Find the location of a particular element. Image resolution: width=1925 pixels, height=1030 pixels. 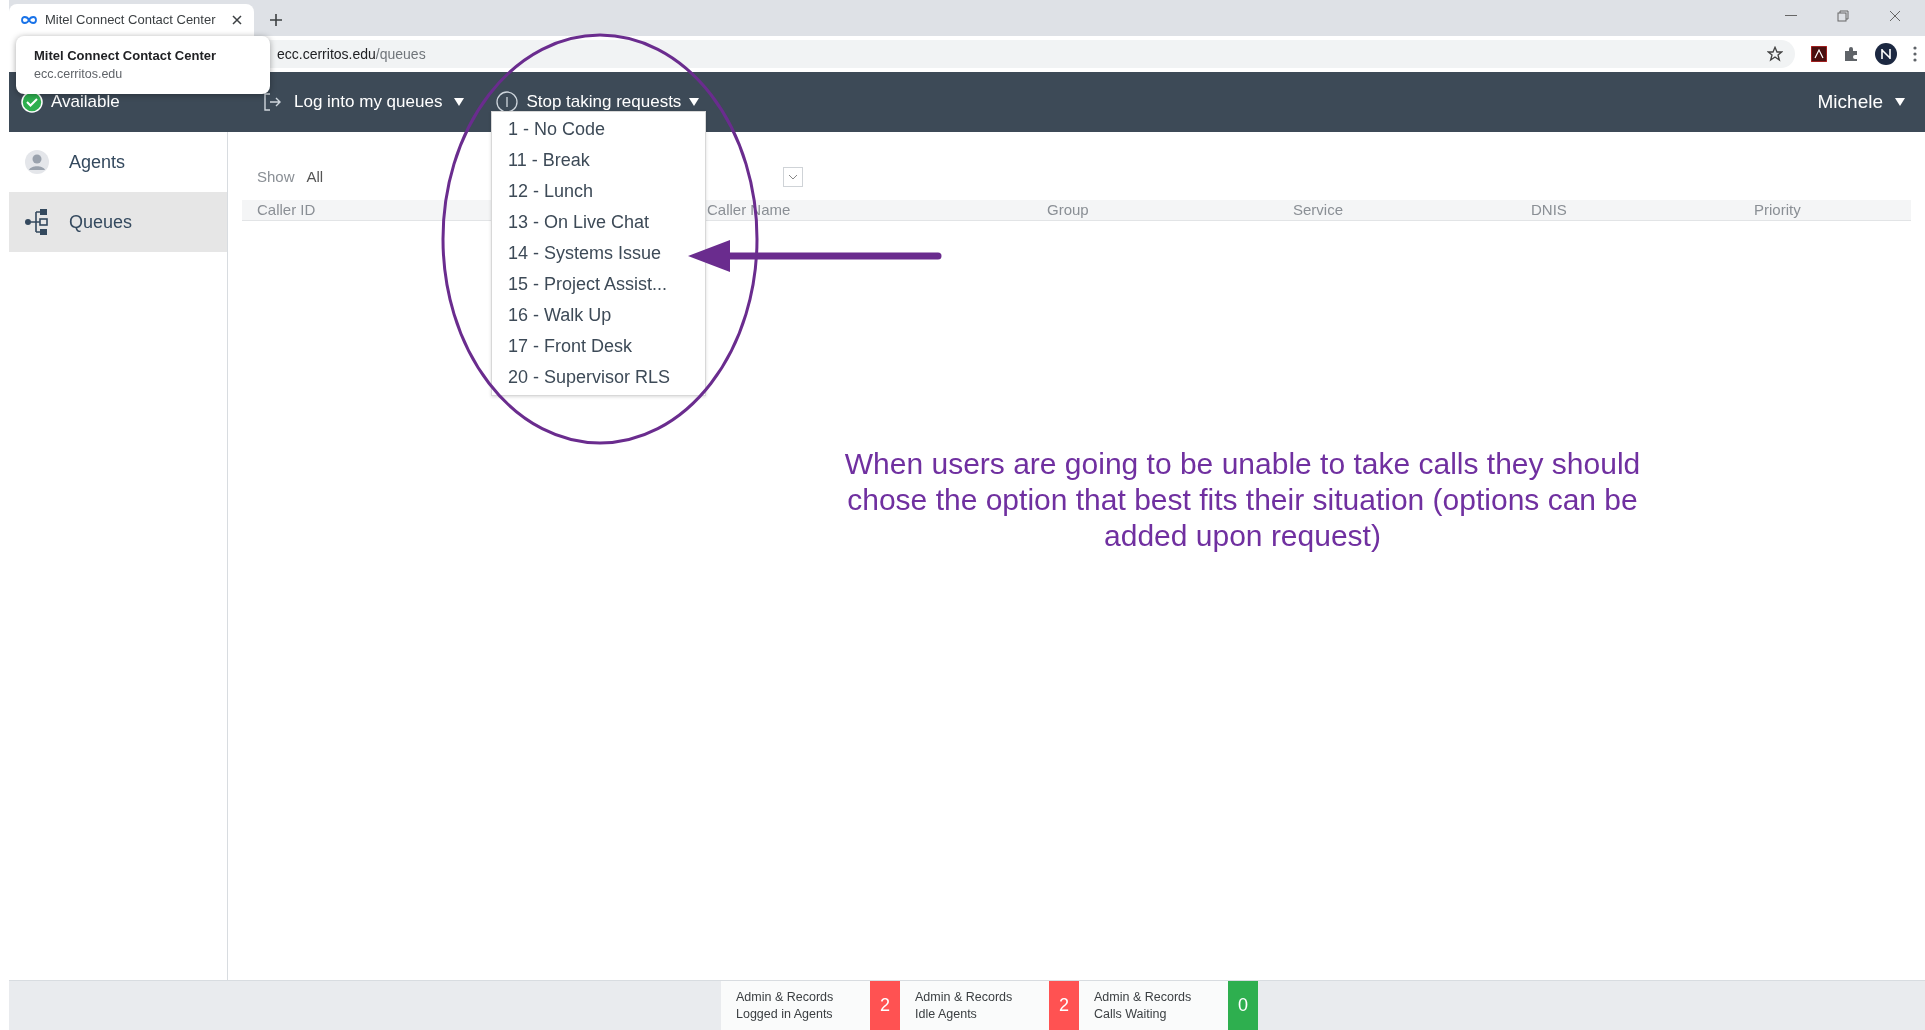

dropdown-item: 14 - Systems Issue is located at coordinates (585, 253).